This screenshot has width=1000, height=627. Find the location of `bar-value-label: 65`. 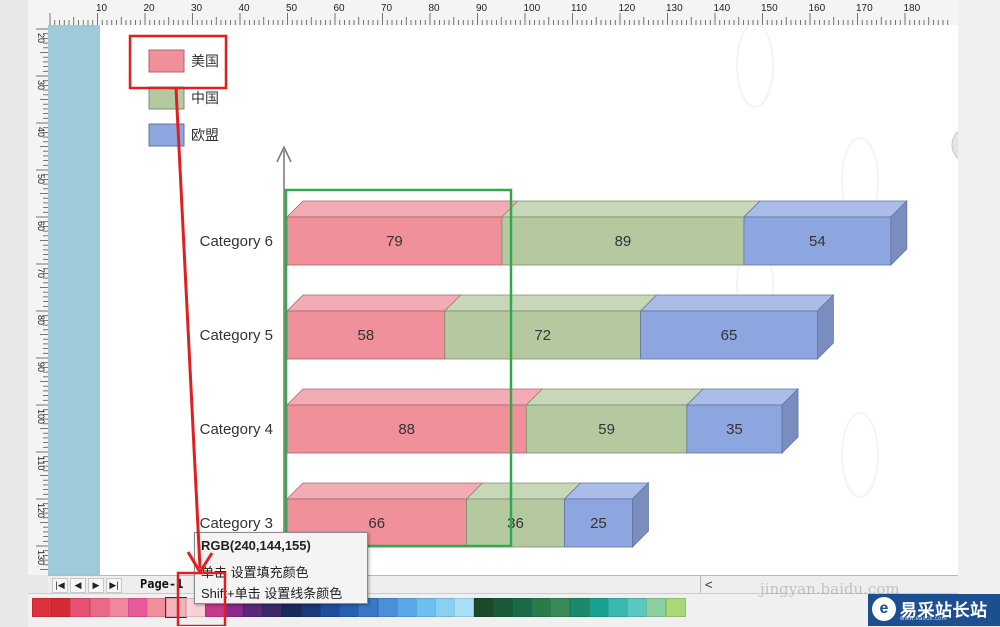

bar-value-label: 65 is located at coordinates (729, 335).